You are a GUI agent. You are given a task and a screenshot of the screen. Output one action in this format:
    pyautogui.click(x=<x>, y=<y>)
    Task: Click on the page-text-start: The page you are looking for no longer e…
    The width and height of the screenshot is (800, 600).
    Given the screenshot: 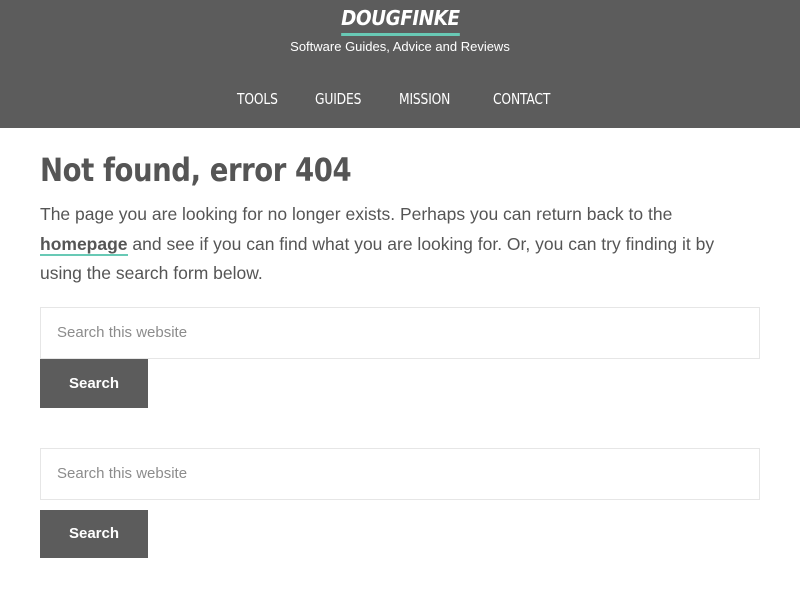 What is the action you would take?
    pyautogui.click(x=356, y=214)
    